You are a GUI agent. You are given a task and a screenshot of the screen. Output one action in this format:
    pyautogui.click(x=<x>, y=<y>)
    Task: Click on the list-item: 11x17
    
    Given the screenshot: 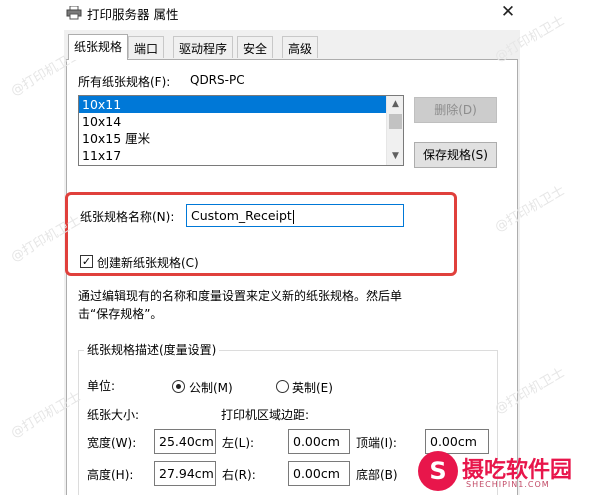 What is the action you would take?
    pyautogui.click(x=241, y=155)
    